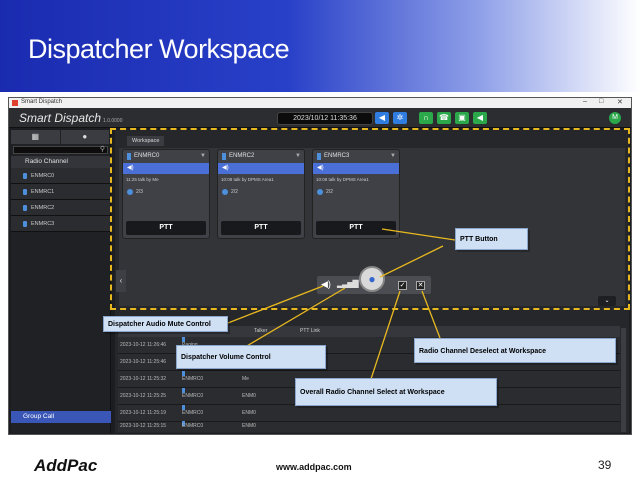 The height and width of the screenshot is (480, 640). Describe the element at coordinates (15, 103) in the screenshot. I see `app-icon` at that location.